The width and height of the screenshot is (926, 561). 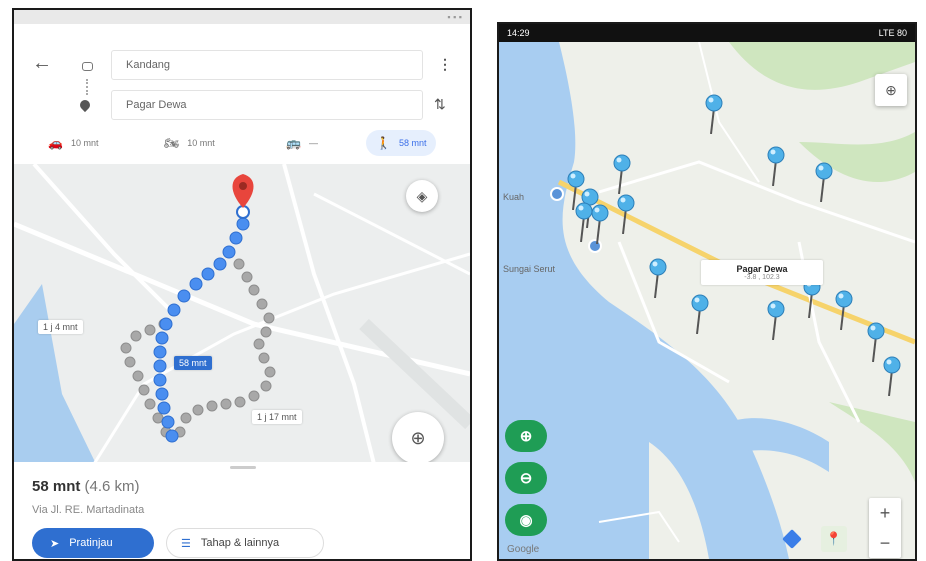 I want to click on river-shape, so click(x=55, y=374).